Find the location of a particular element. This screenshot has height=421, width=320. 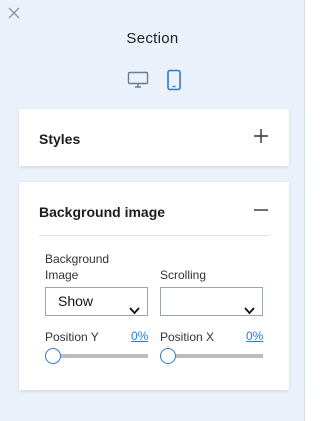

position-x-value: 0% is located at coordinates (254, 336).